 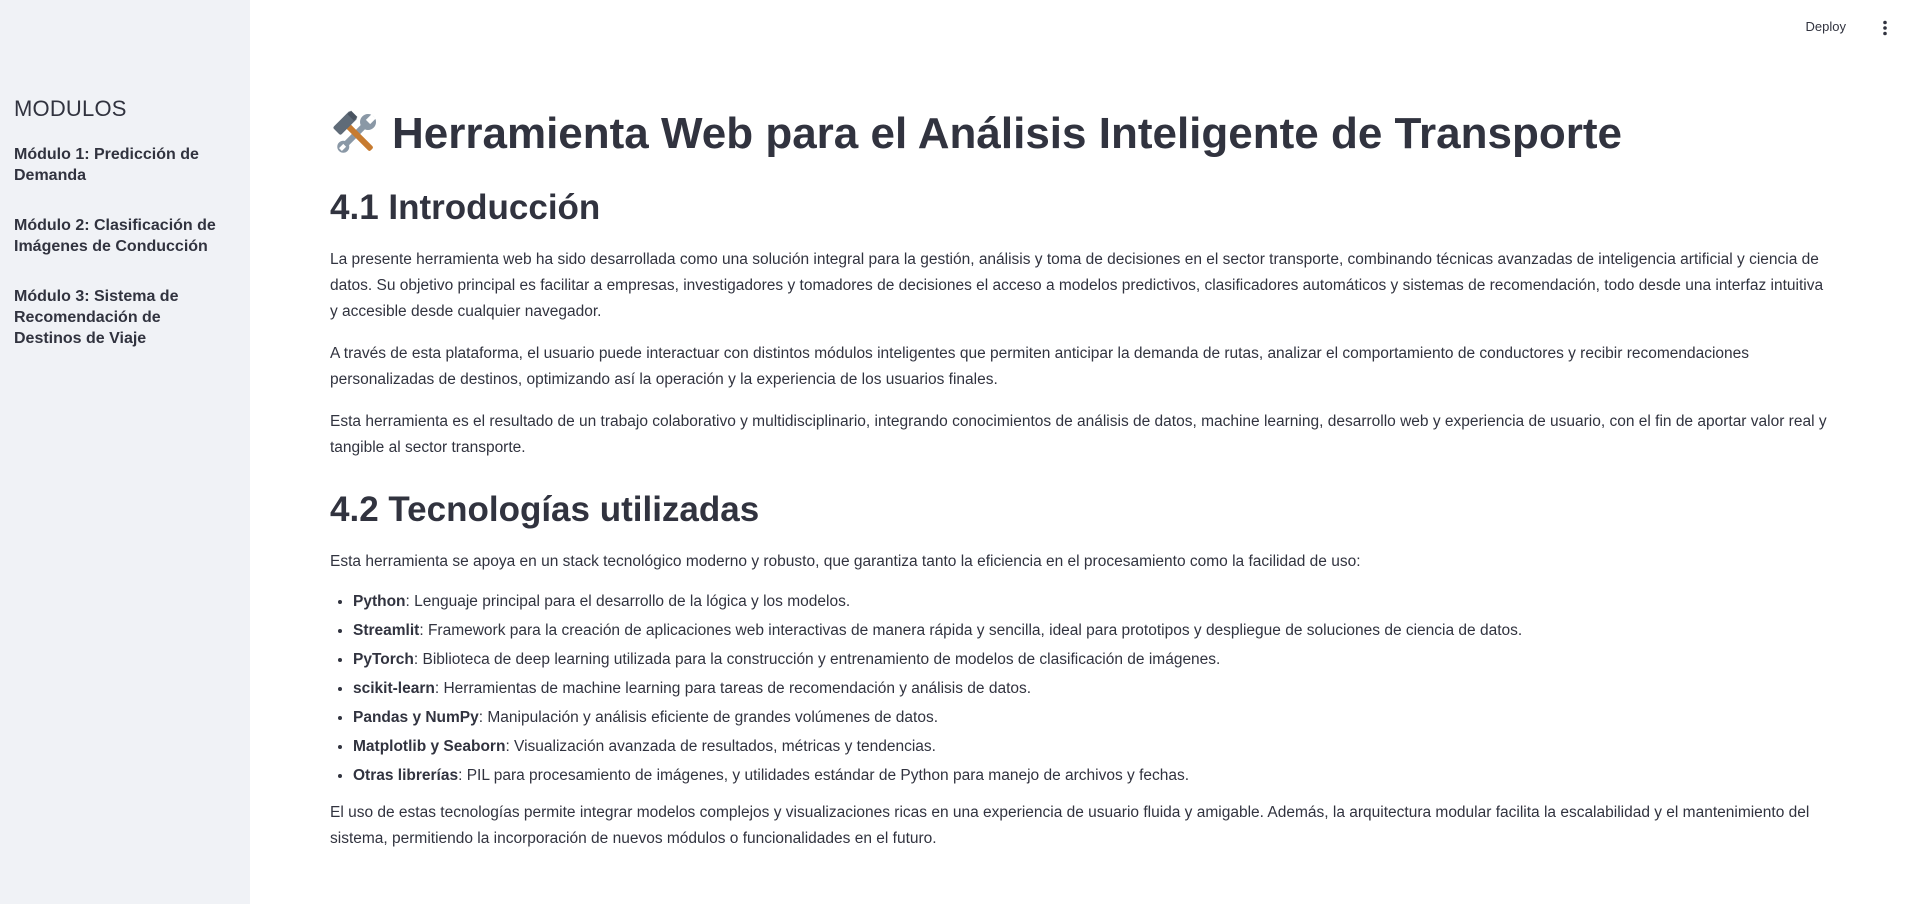 I want to click on list-item-term: PyTorch, so click(x=383, y=659).